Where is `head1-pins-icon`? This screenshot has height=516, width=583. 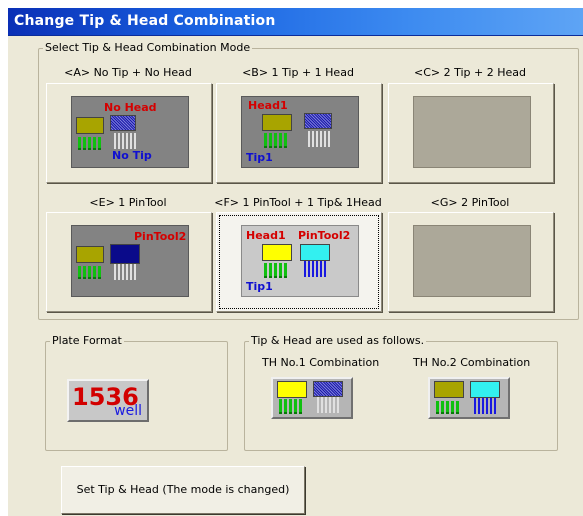
head1-pins-icon is located at coordinates (275, 140).